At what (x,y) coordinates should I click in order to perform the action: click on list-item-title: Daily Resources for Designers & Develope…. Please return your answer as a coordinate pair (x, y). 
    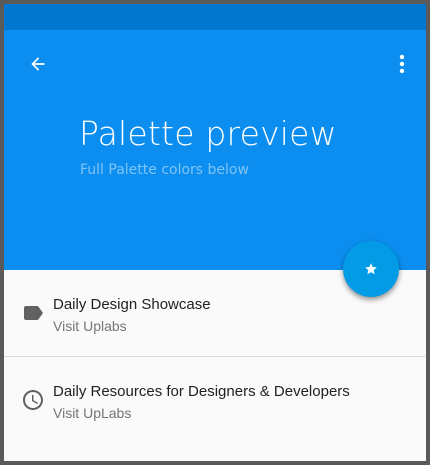
    Looking at the image, I should click on (201, 391).